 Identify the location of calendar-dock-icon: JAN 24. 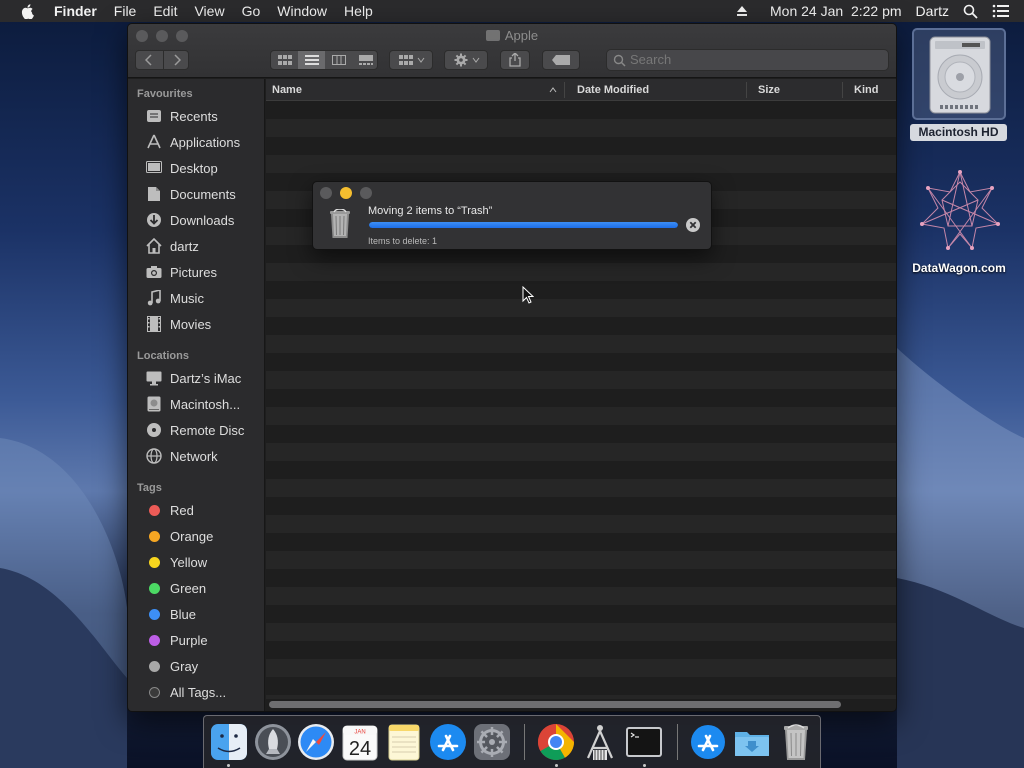
(360, 742).